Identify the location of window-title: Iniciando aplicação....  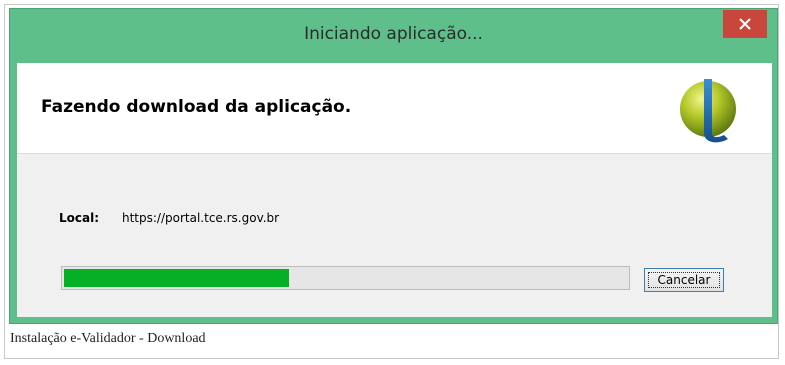
(393, 34).